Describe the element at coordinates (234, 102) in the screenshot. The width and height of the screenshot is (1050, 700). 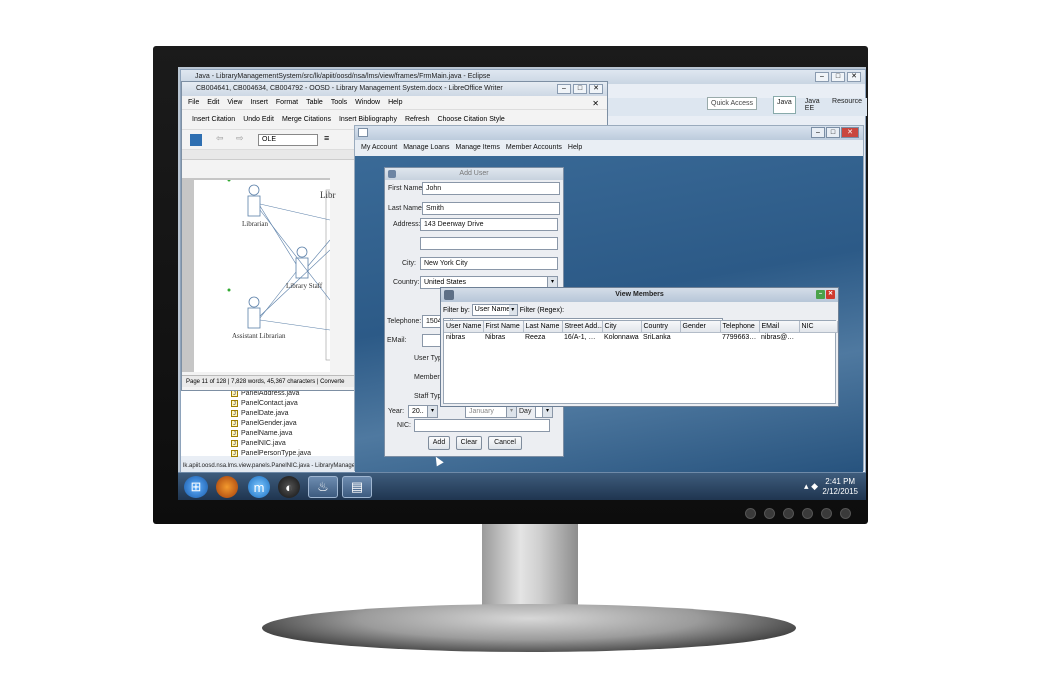
I see `menu-view: View` at that location.